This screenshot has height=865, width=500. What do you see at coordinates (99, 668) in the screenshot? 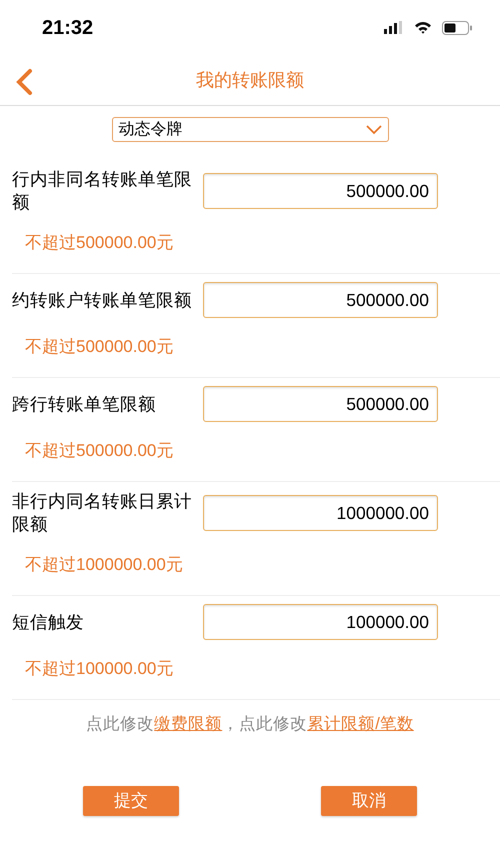
I see `limit-hint: 不超过100000.00元` at bounding box center [99, 668].